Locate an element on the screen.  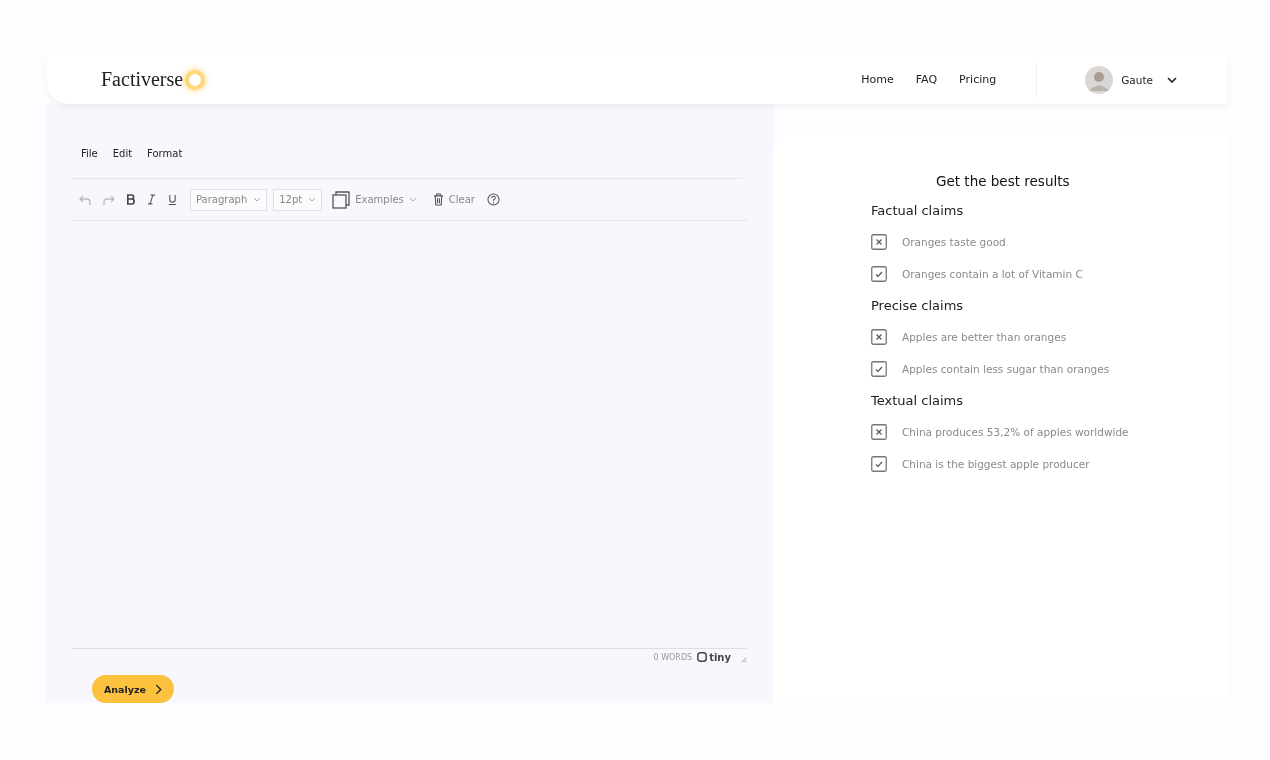
help-icon is located at coordinates (493, 199).